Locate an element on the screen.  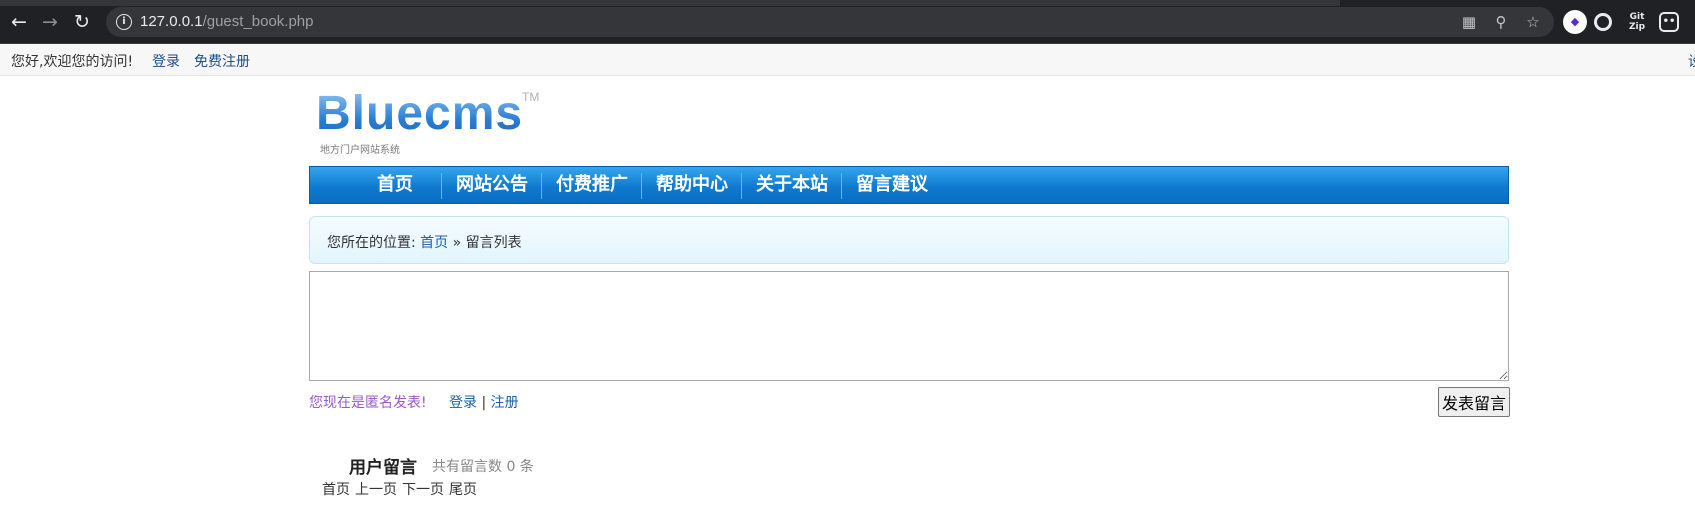
form-register-link: 注册 is located at coordinates (505, 403).